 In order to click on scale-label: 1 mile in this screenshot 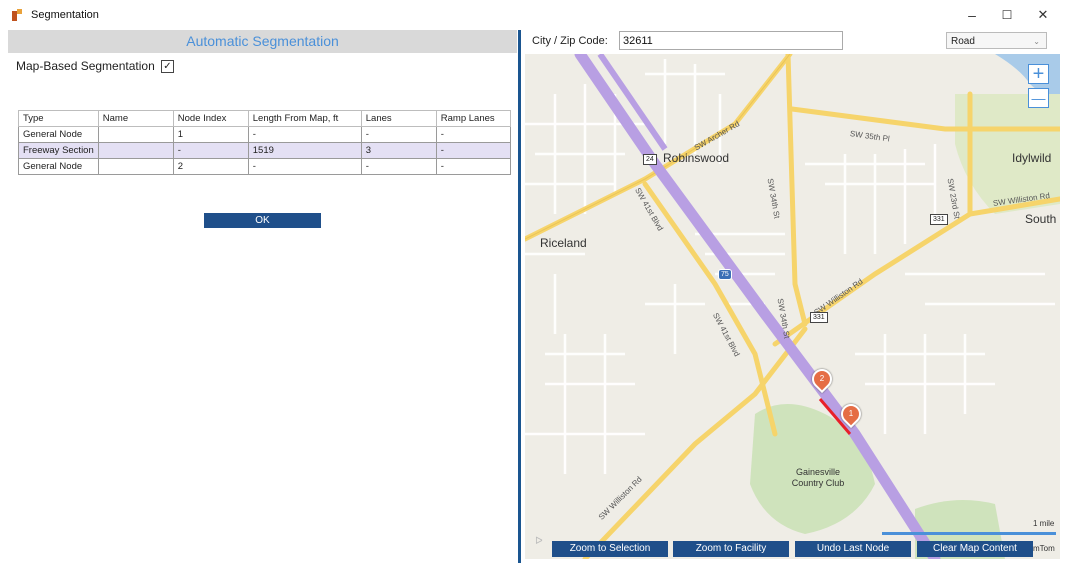, I will do `click(1044, 523)`.